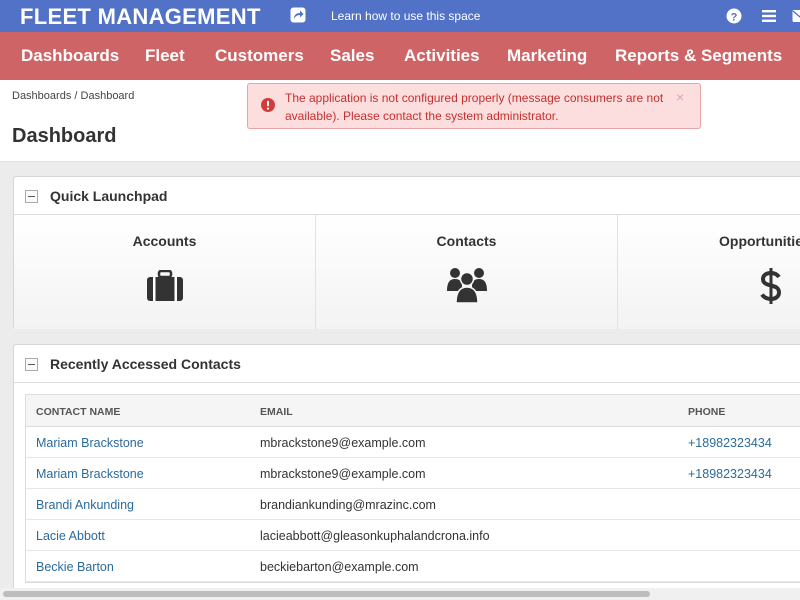  I want to click on panel-header: Quick Launchpad, so click(407, 196).